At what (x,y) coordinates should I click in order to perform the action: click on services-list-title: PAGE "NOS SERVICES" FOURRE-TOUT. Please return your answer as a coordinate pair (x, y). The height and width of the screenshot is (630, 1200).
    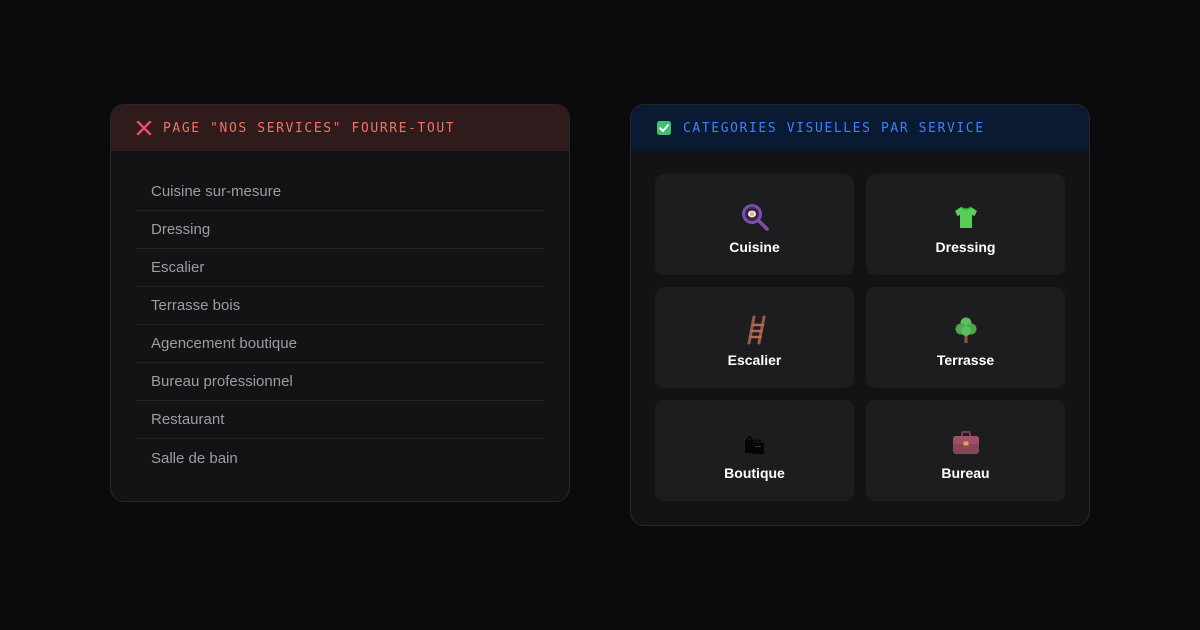
    Looking at the image, I should click on (309, 128).